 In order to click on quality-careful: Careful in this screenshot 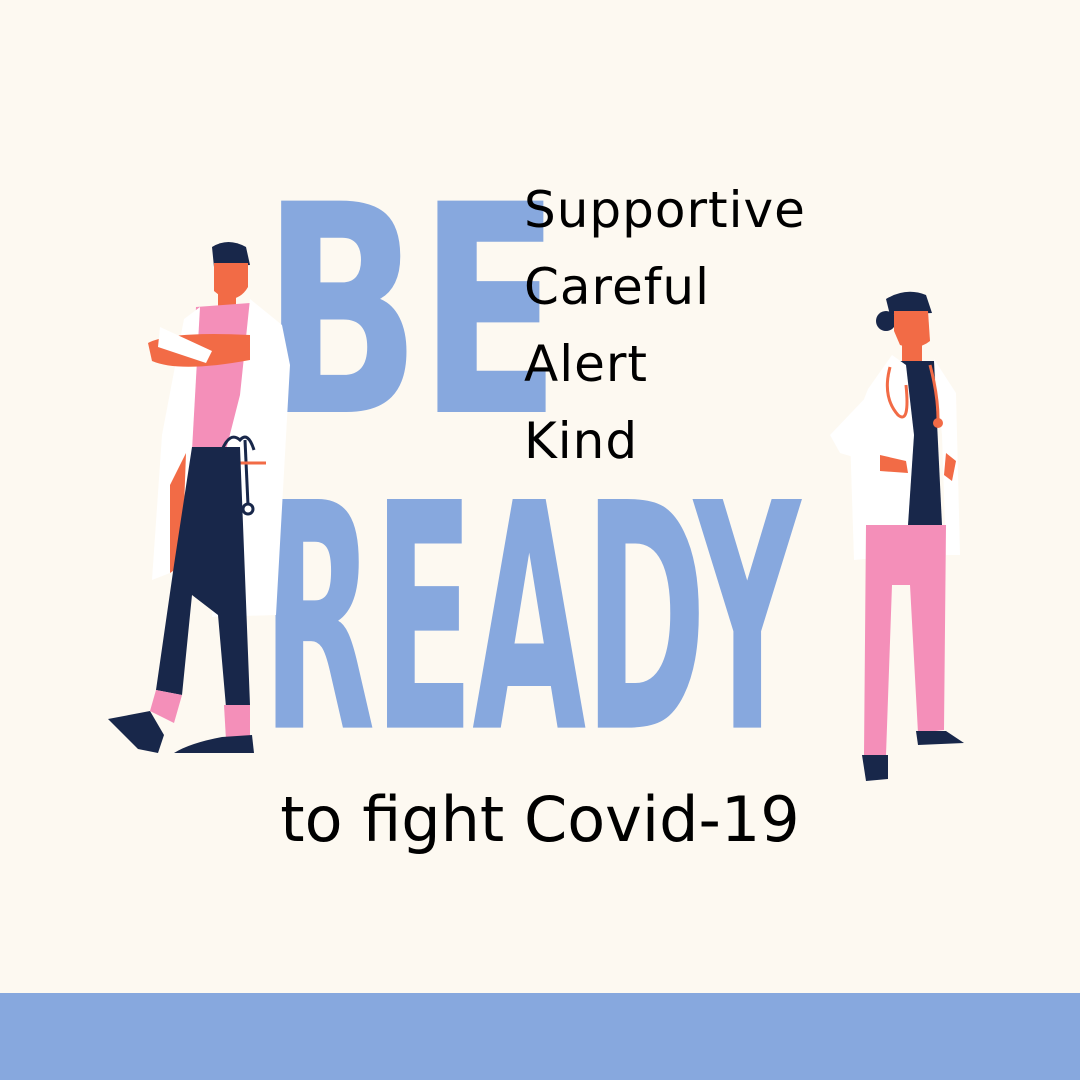, I will do `click(617, 287)`.